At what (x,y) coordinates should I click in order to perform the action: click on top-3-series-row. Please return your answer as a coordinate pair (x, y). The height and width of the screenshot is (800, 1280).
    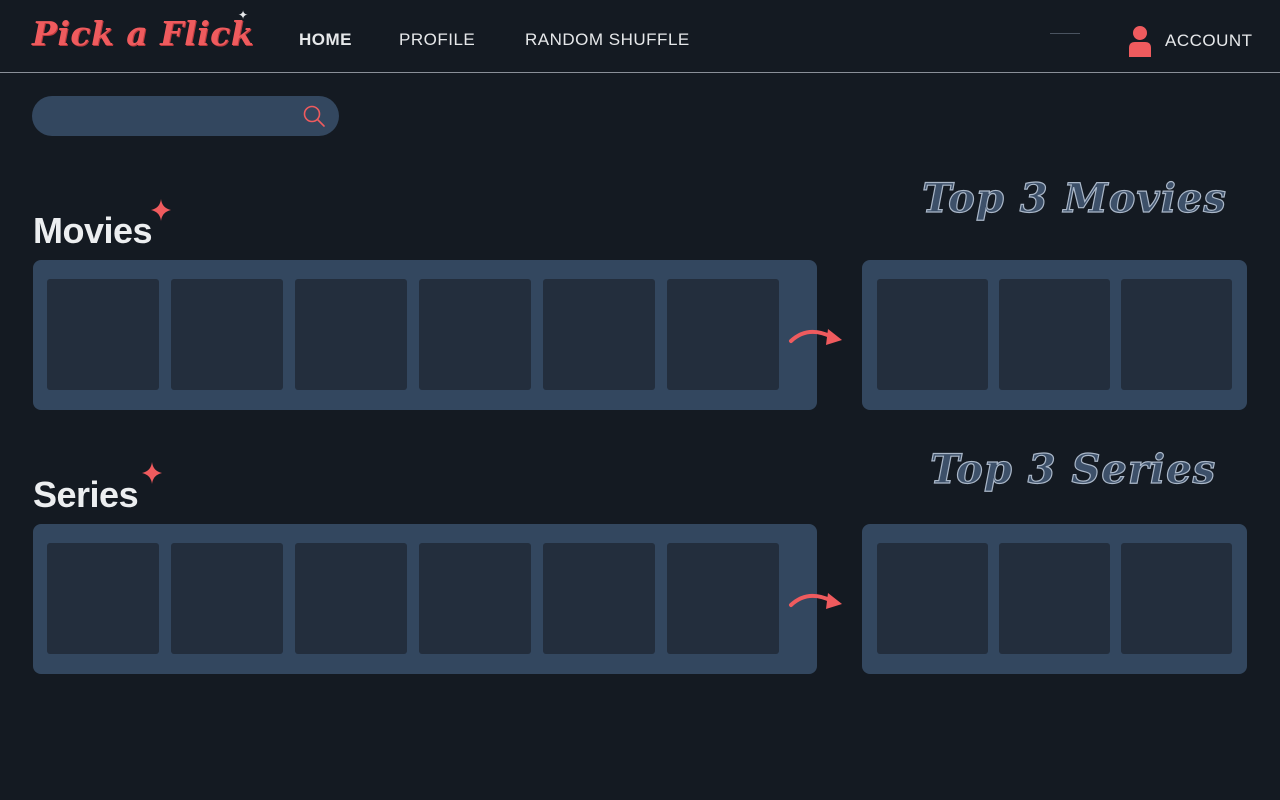
    Looking at the image, I should click on (1054, 599).